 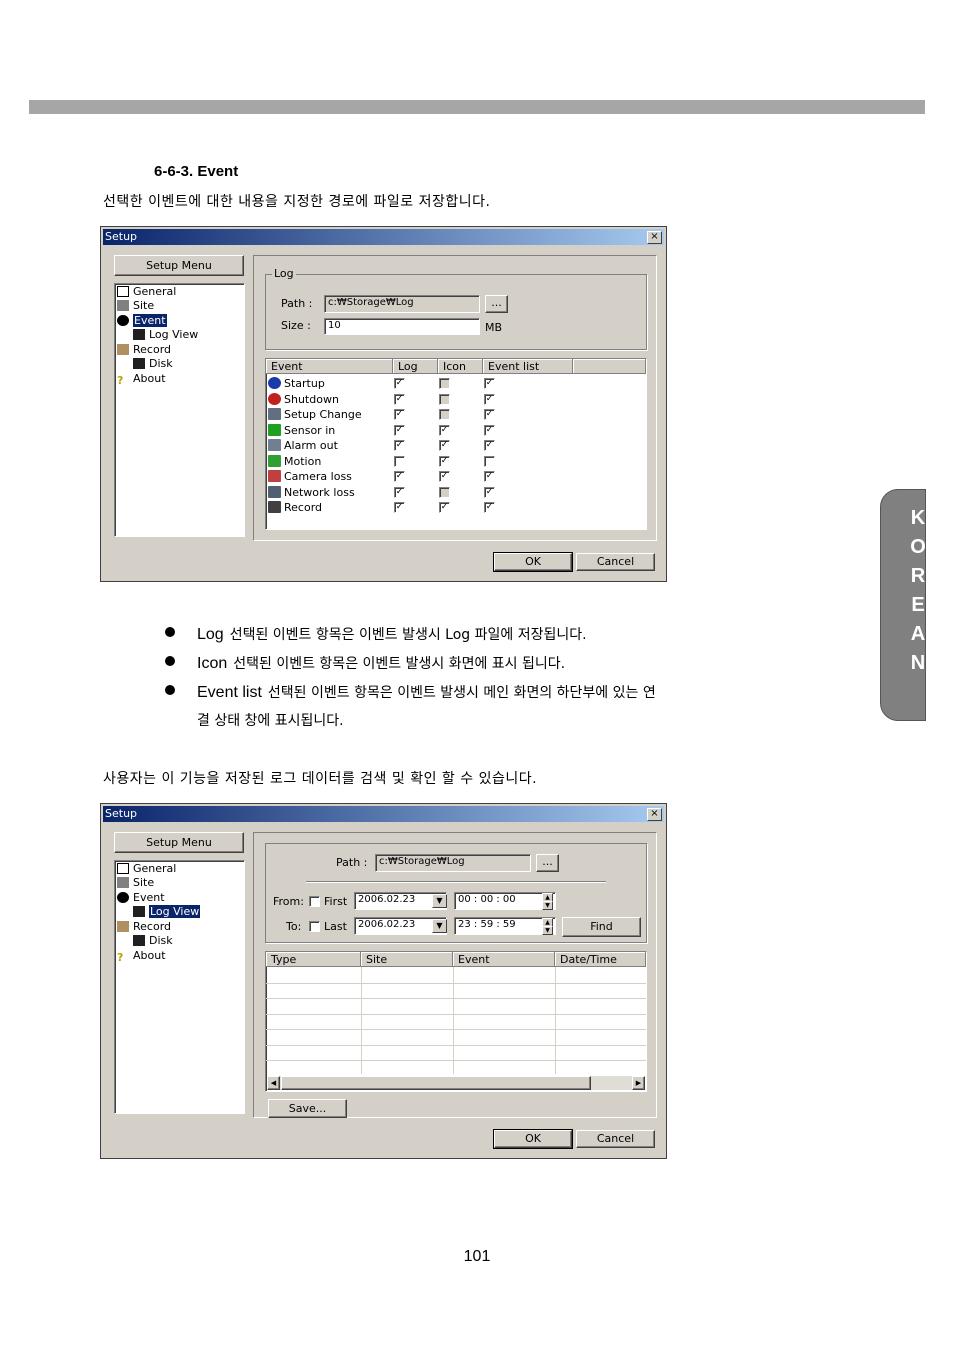 What do you see at coordinates (505, 926) in the screenshot?
I see `to-time-field: 23 : 59 : 59` at bounding box center [505, 926].